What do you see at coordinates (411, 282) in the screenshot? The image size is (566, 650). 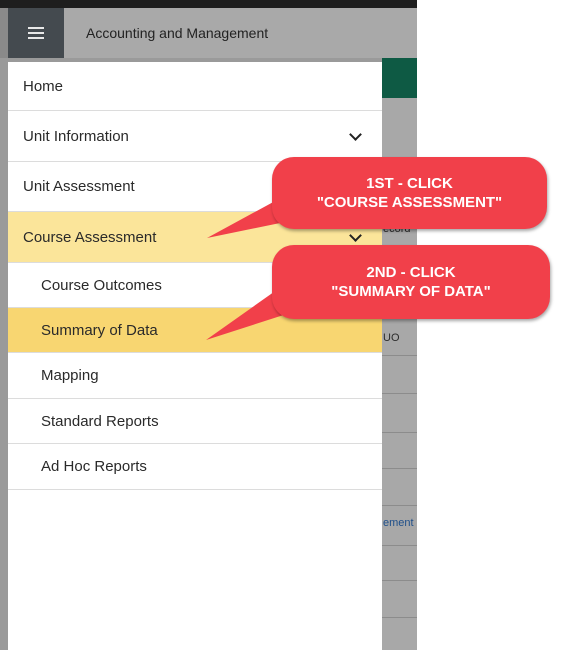 I see `instruction-callout-second: 2ND - CLICK "SUMMARY OF DATA"` at bounding box center [411, 282].